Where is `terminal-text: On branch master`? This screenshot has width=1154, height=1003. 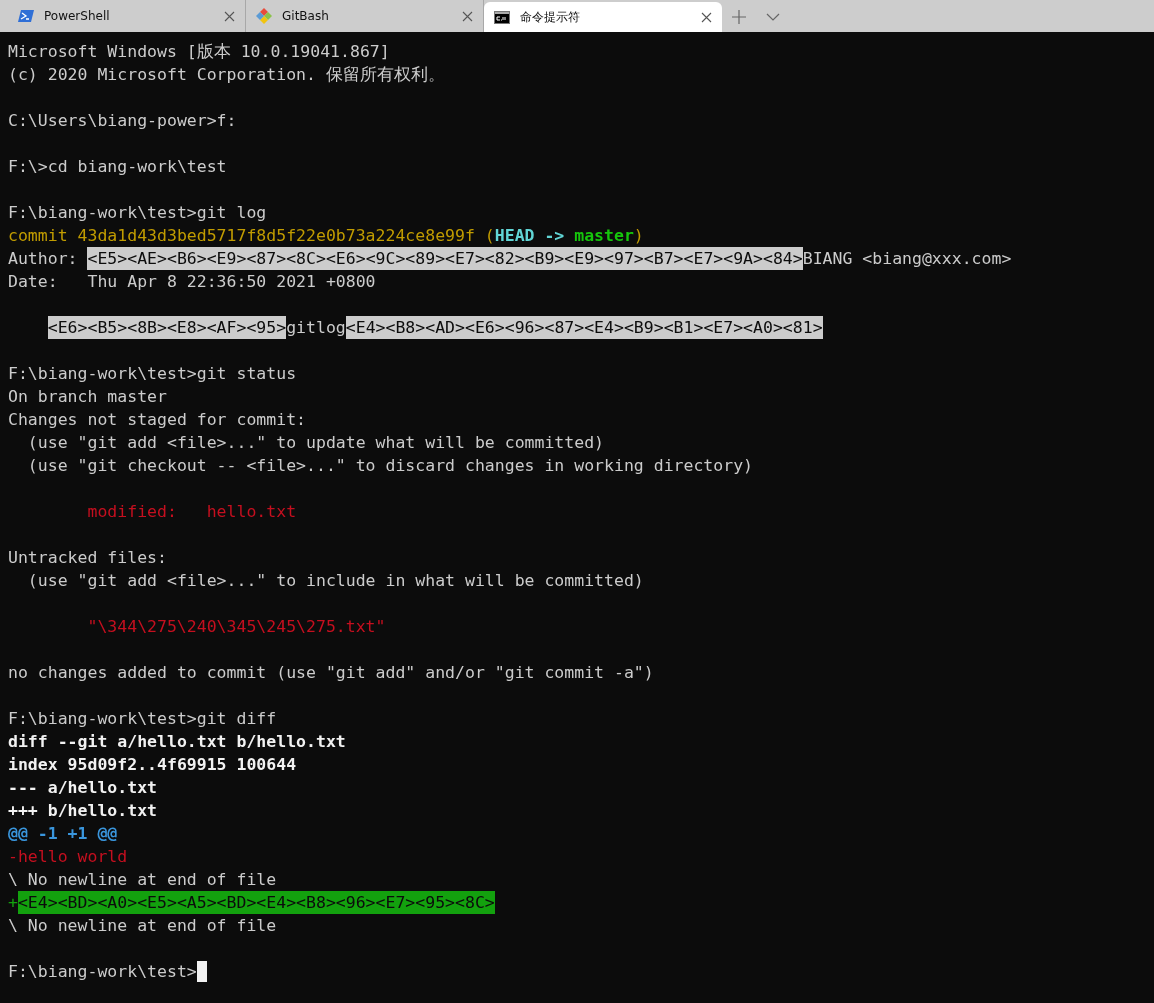
terminal-text: On branch master is located at coordinates (87, 397).